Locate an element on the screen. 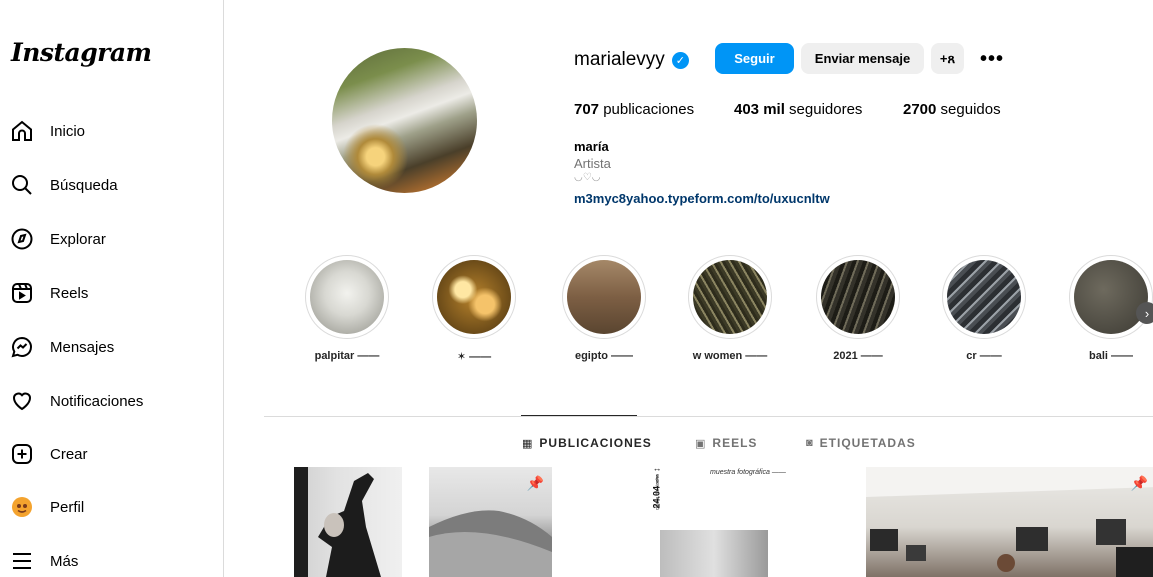 This screenshot has width=1153, height=577. profile-category: Artista is located at coordinates (592, 163).